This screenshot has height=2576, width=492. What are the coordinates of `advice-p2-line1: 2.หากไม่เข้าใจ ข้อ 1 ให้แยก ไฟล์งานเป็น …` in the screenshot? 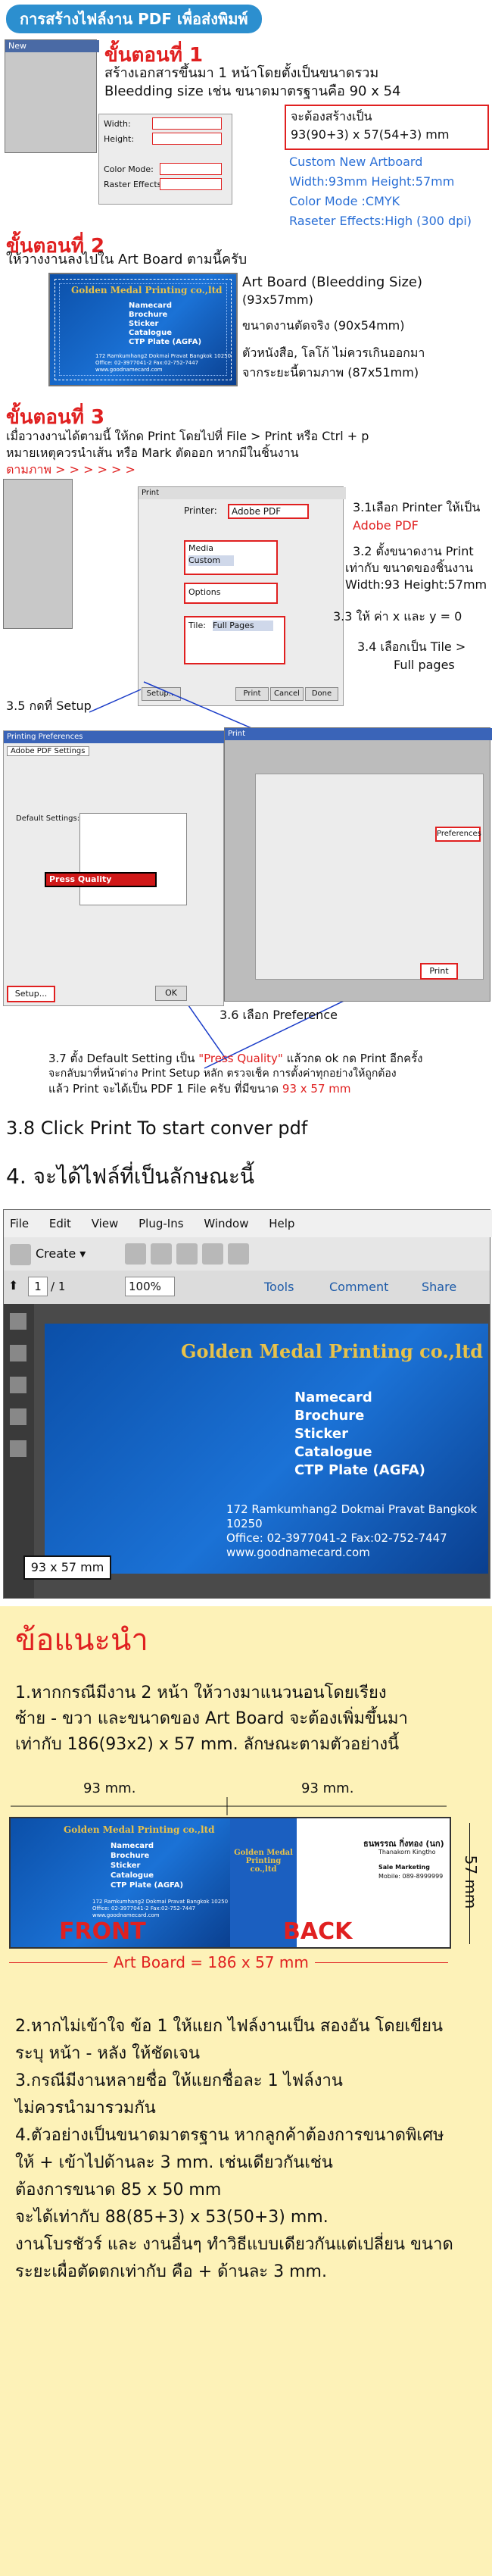 It's located at (229, 2026).